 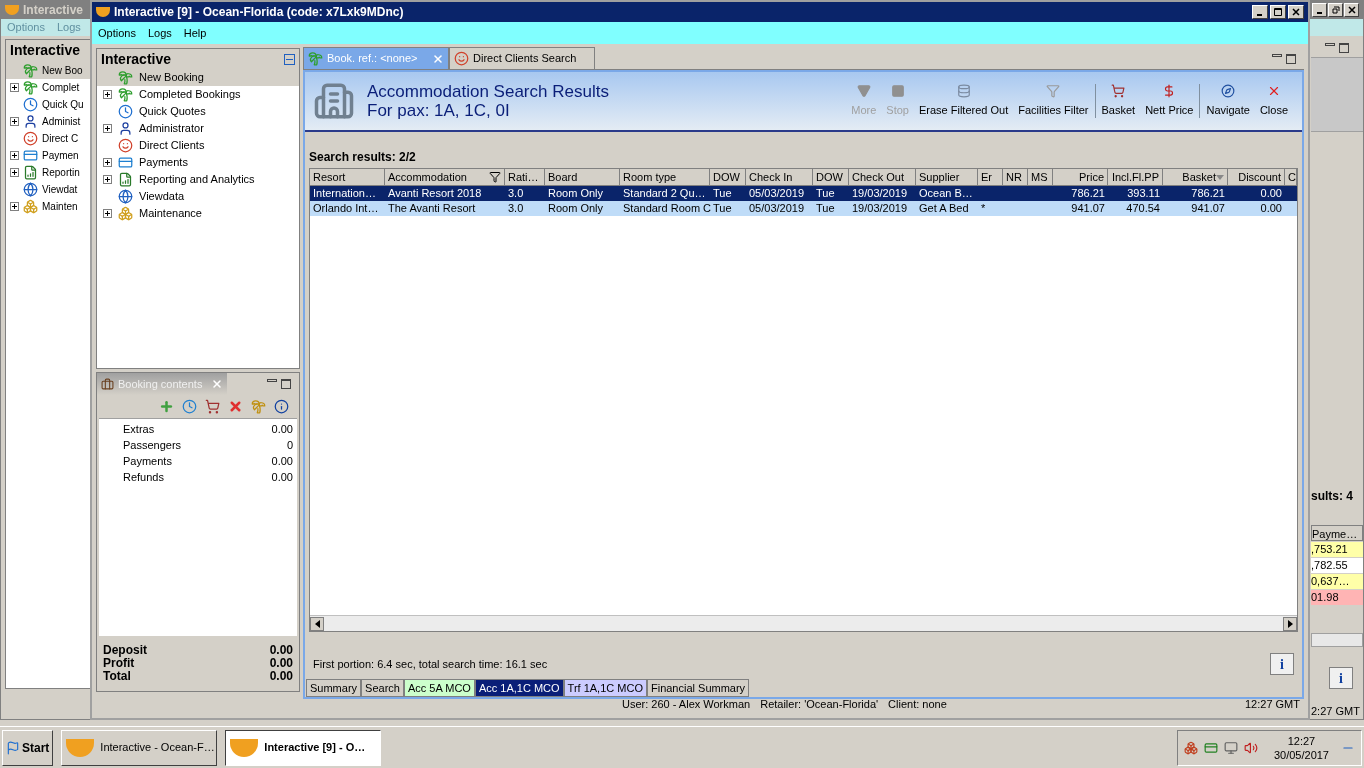 What do you see at coordinates (48, 87) in the screenshot?
I see `tree-item: Complet` at bounding box center [48, 87].